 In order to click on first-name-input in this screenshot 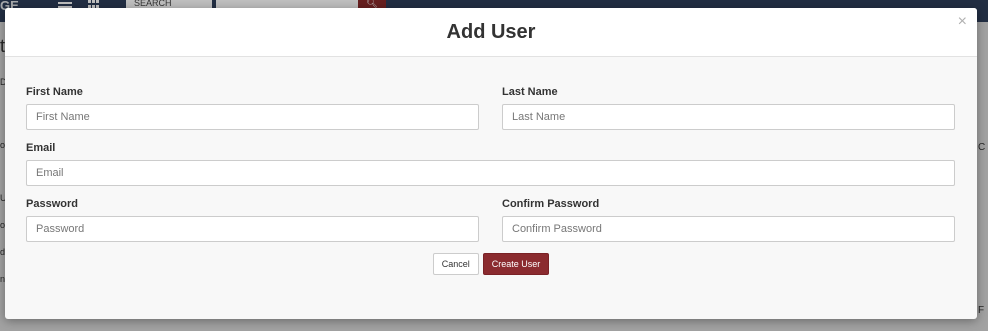, I will do `click(252, 117)`.